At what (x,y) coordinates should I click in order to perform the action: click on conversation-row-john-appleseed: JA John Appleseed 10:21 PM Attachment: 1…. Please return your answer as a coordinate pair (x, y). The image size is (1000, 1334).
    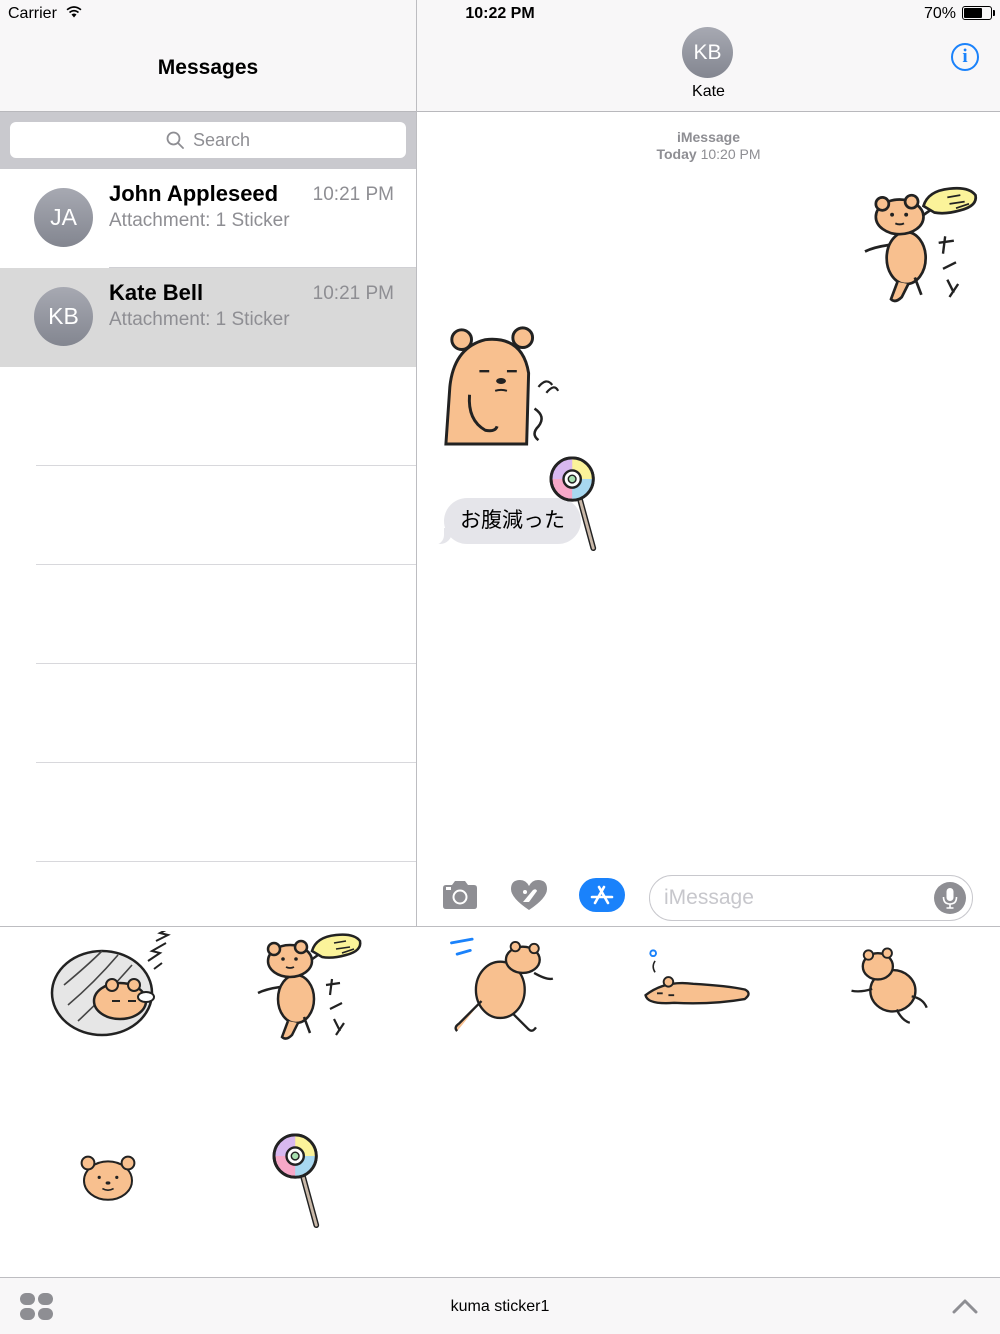
    Looking at the image, I should click on (208, 218).